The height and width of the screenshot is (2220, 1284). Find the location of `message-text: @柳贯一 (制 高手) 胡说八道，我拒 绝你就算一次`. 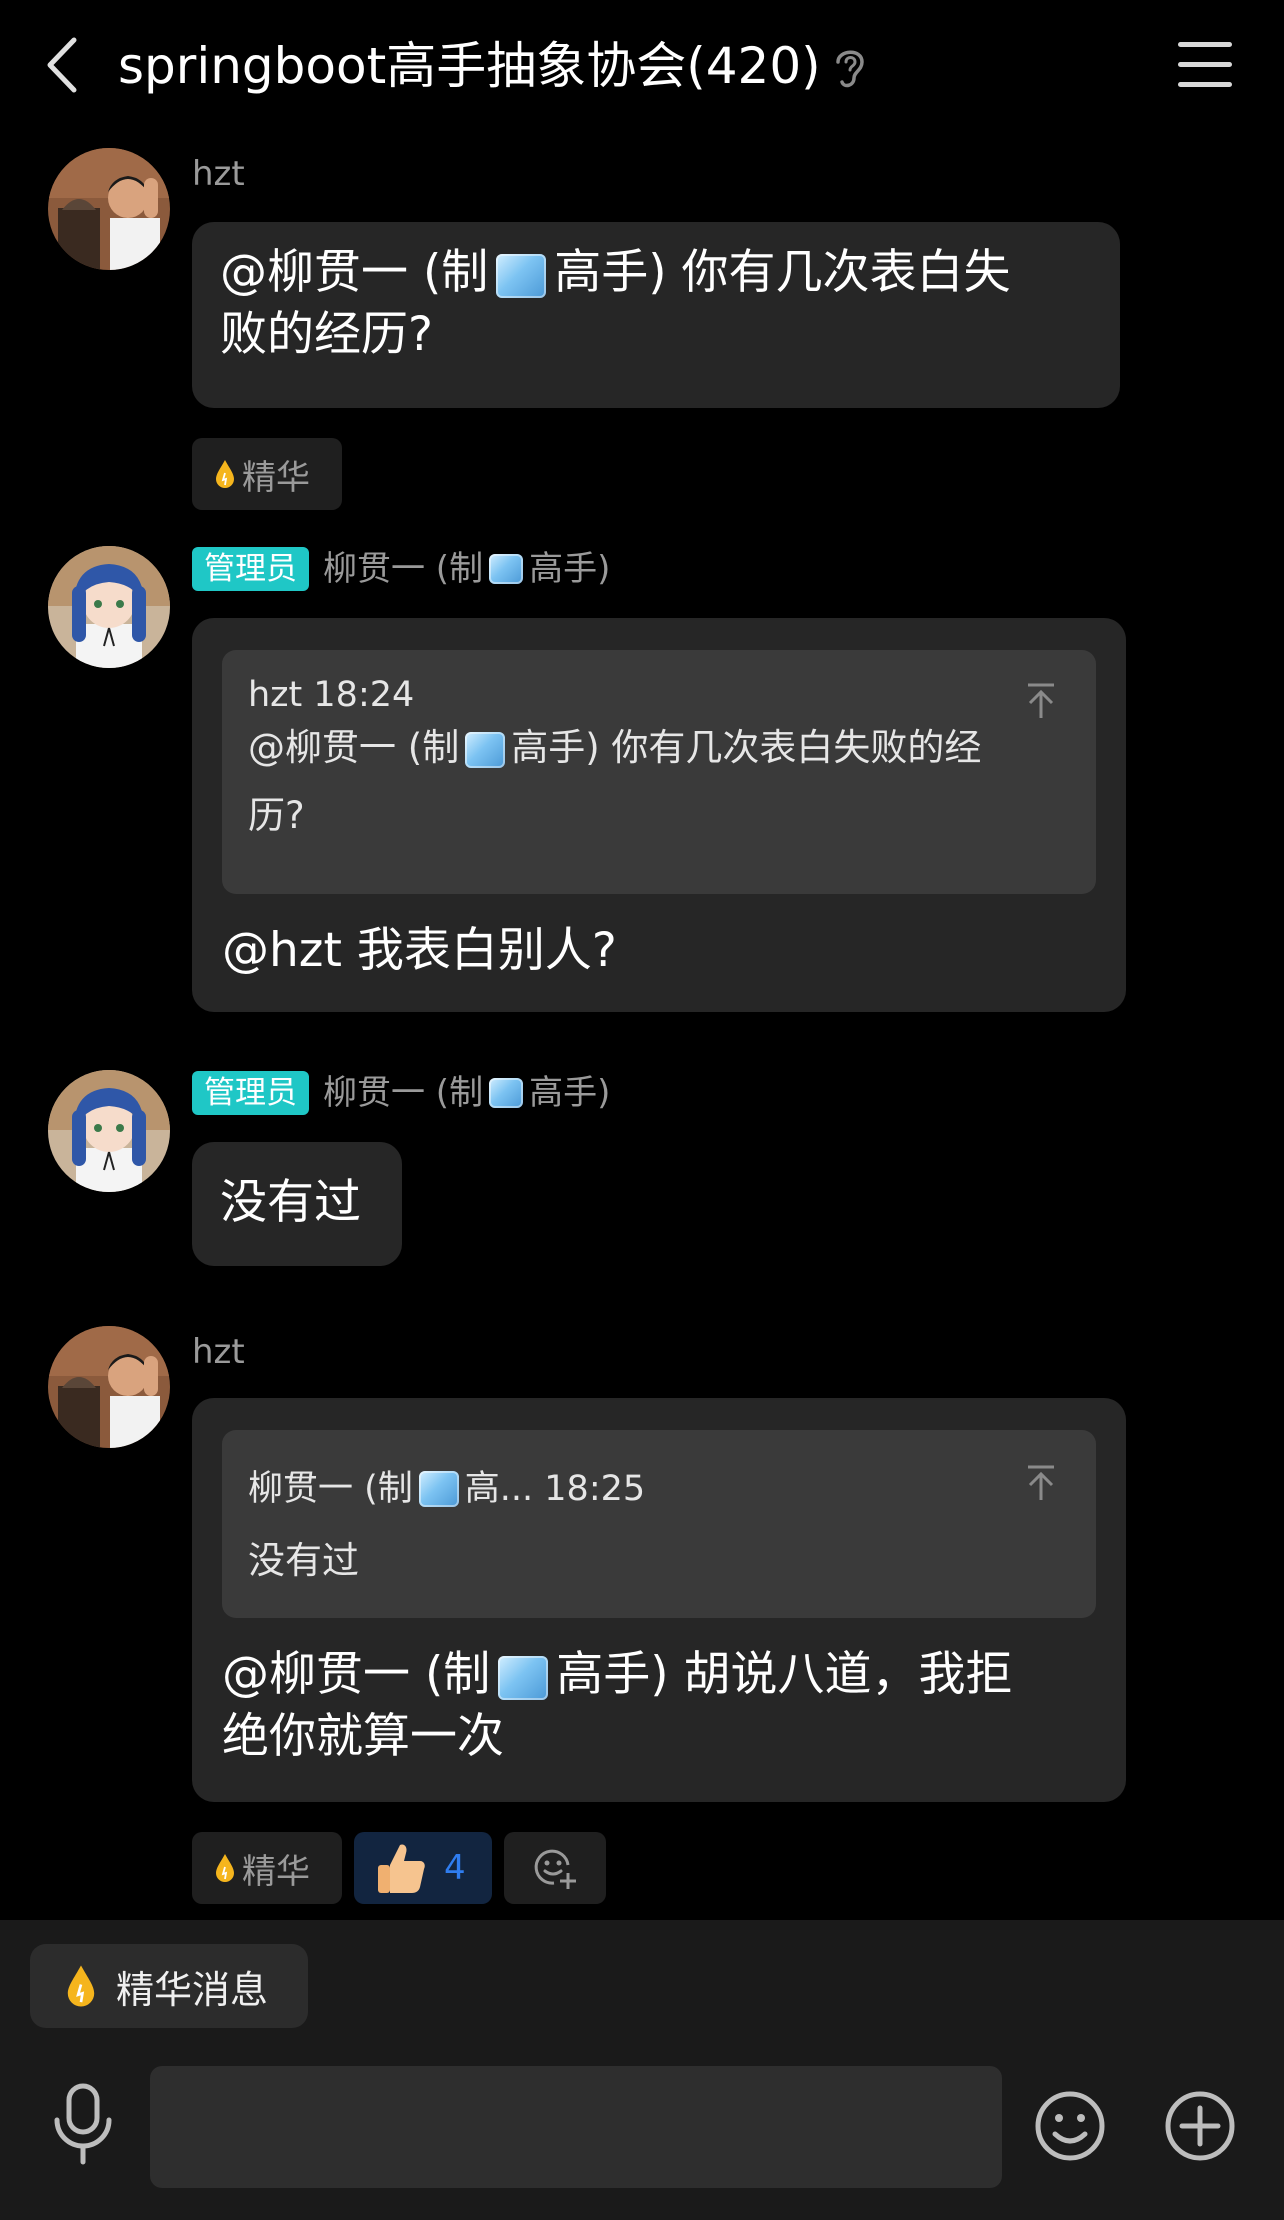

message-text: @柳贯一 (制 高手) 胡说八道，我拒 绝你就算一次 is located at coordinates (617, 1705).